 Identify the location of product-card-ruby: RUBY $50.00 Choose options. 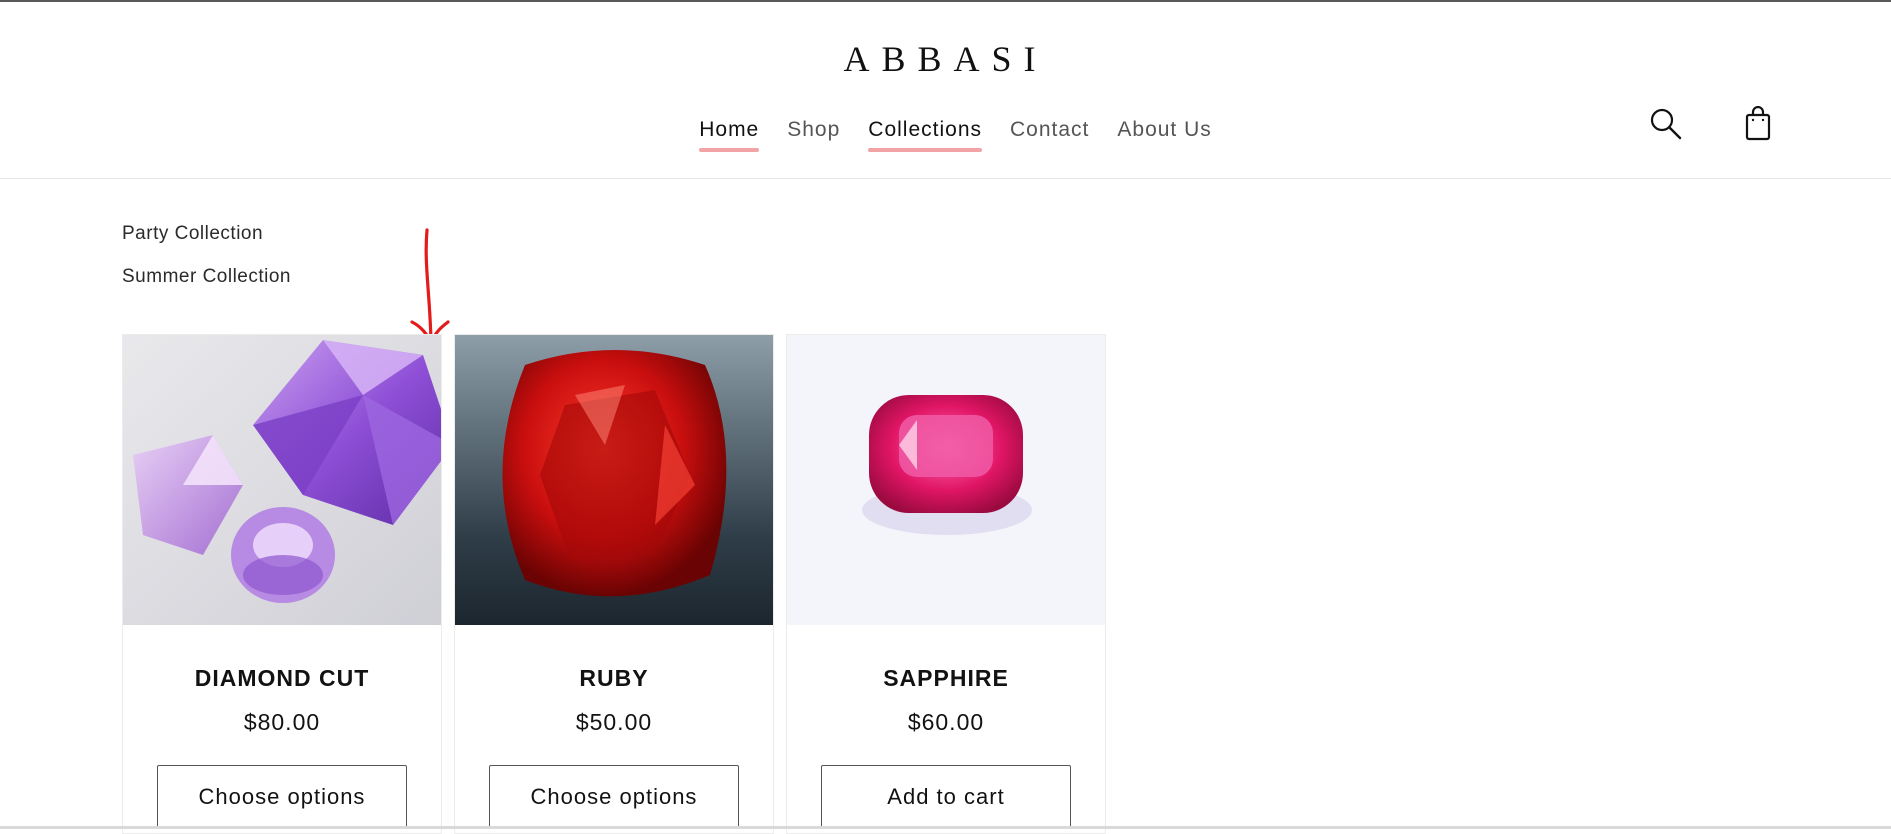
(614, 584).